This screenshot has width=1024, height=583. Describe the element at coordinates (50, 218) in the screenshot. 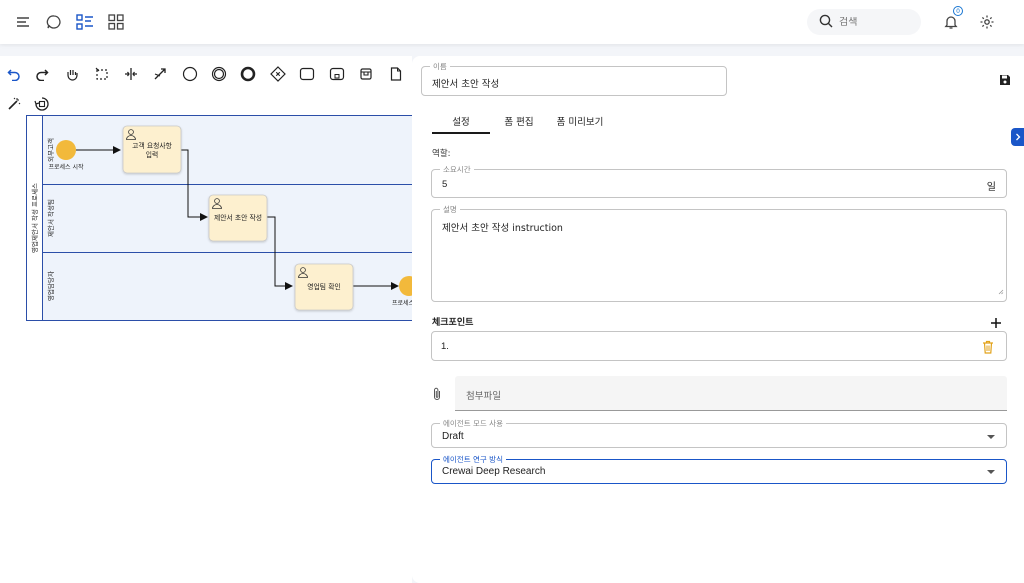

I see `lane-label: 제안서 작성팀` at that location.